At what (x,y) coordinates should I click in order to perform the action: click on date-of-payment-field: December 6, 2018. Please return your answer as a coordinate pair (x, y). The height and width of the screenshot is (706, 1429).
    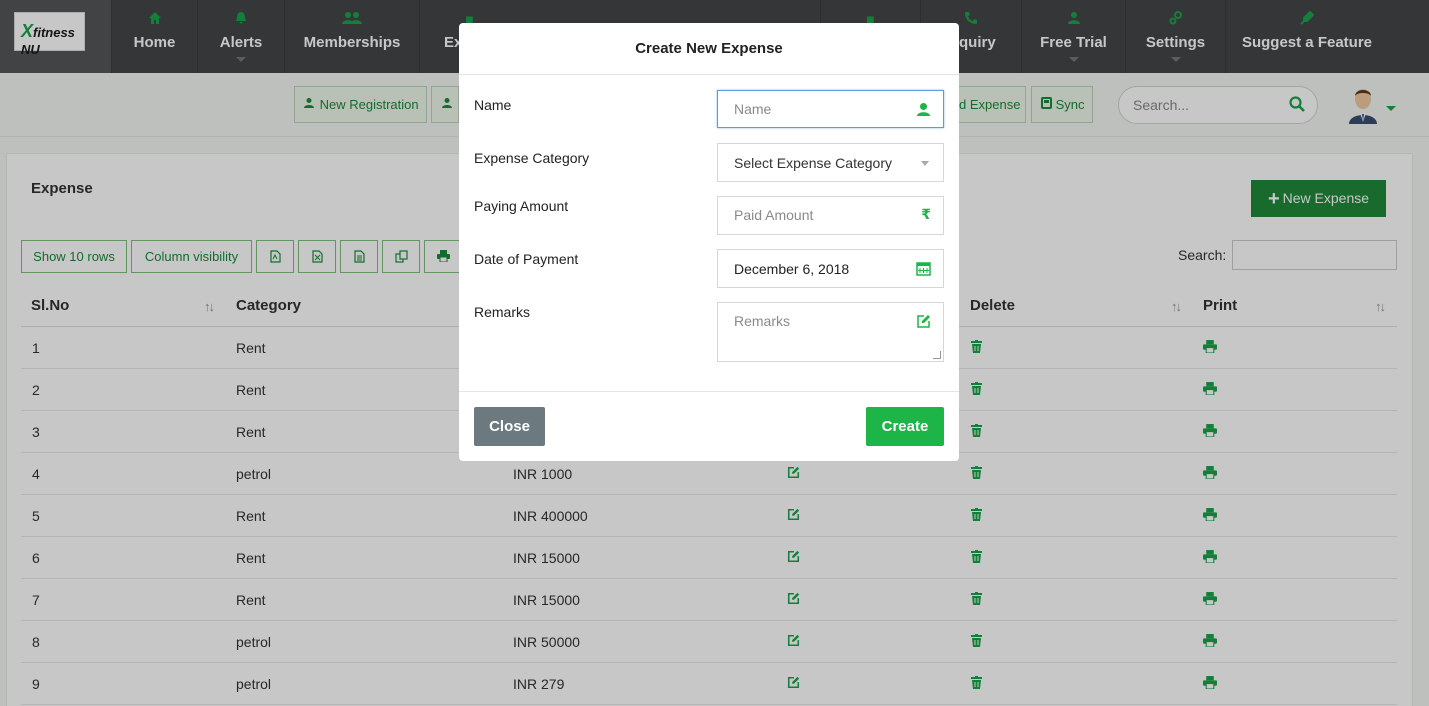
    Looking at the image, I should click on (830, 268).